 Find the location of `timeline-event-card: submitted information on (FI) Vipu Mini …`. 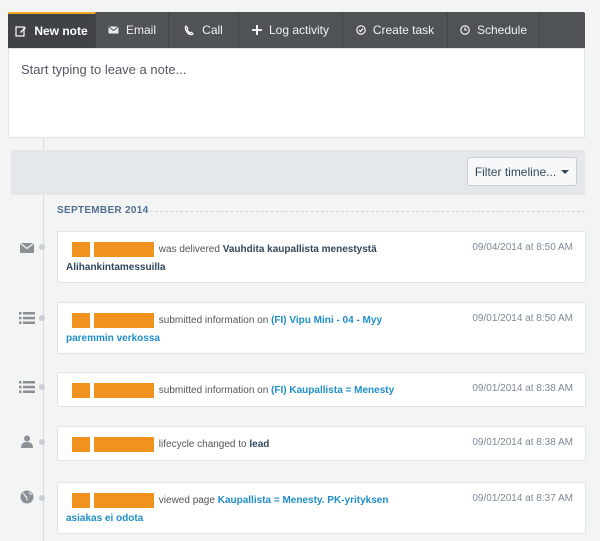

timeline-event-card: submitted information on (FI) Vipu Mini … is located at coordinates (321, 328).